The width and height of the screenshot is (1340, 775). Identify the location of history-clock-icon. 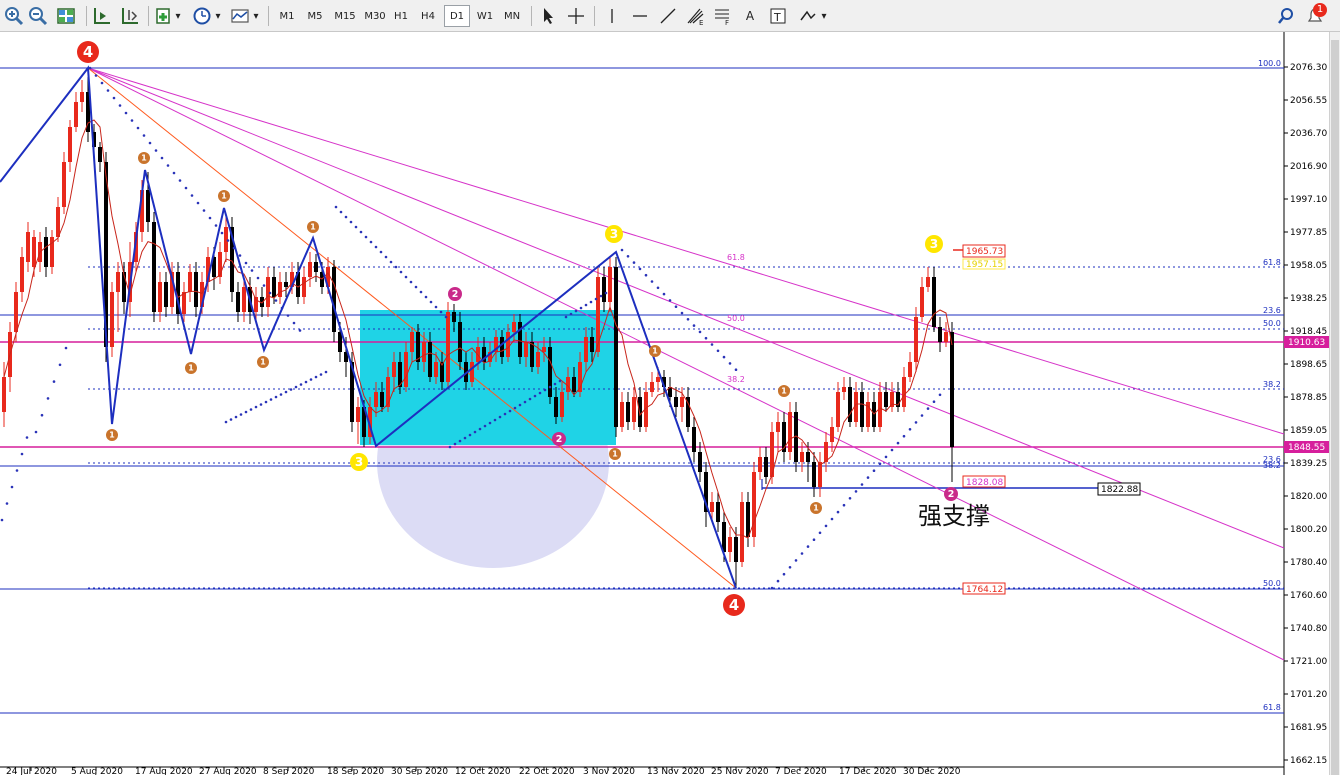
(202, 16).